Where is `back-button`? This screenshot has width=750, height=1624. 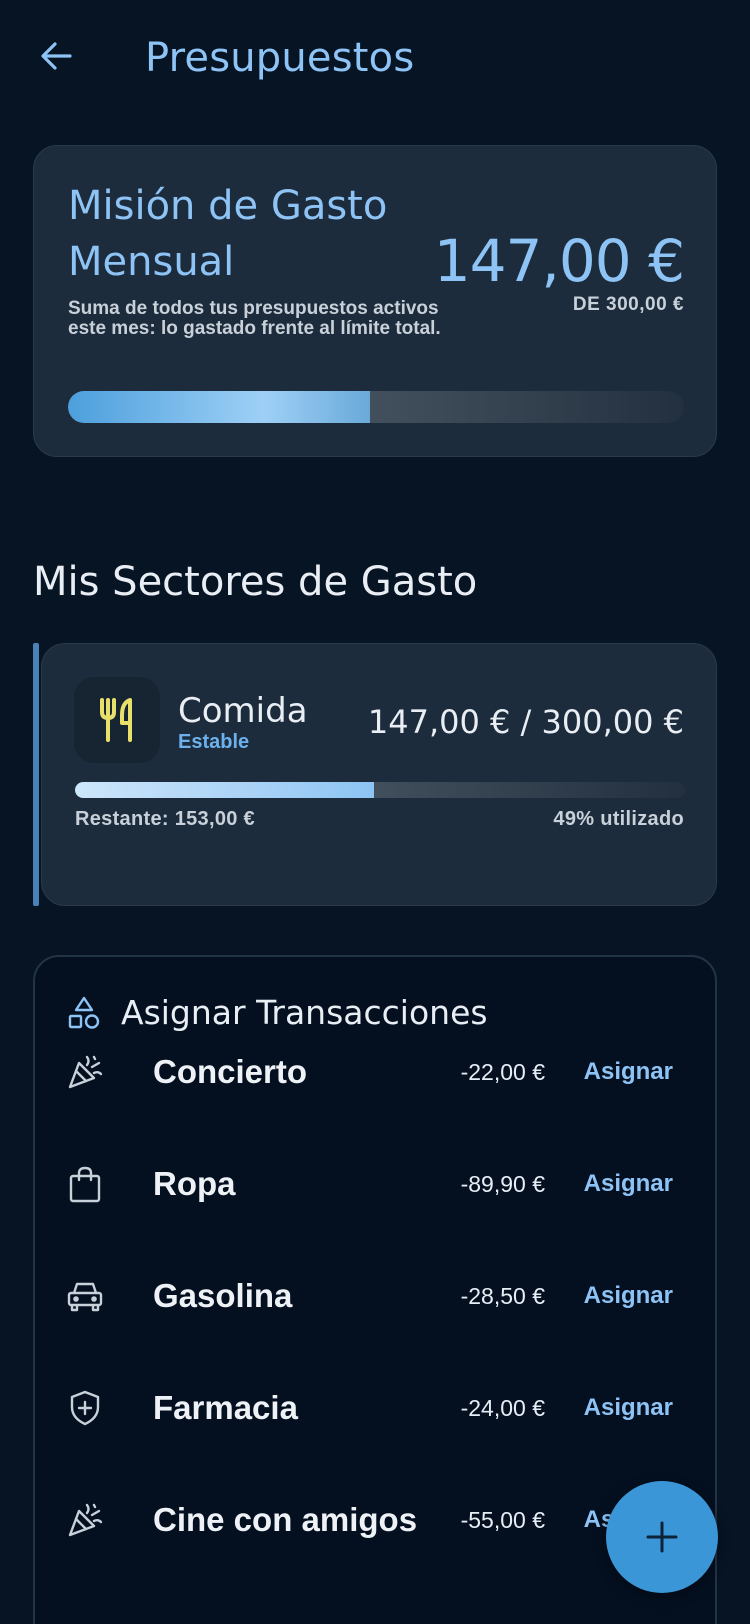
back-button is located at coordinates (56, 56).